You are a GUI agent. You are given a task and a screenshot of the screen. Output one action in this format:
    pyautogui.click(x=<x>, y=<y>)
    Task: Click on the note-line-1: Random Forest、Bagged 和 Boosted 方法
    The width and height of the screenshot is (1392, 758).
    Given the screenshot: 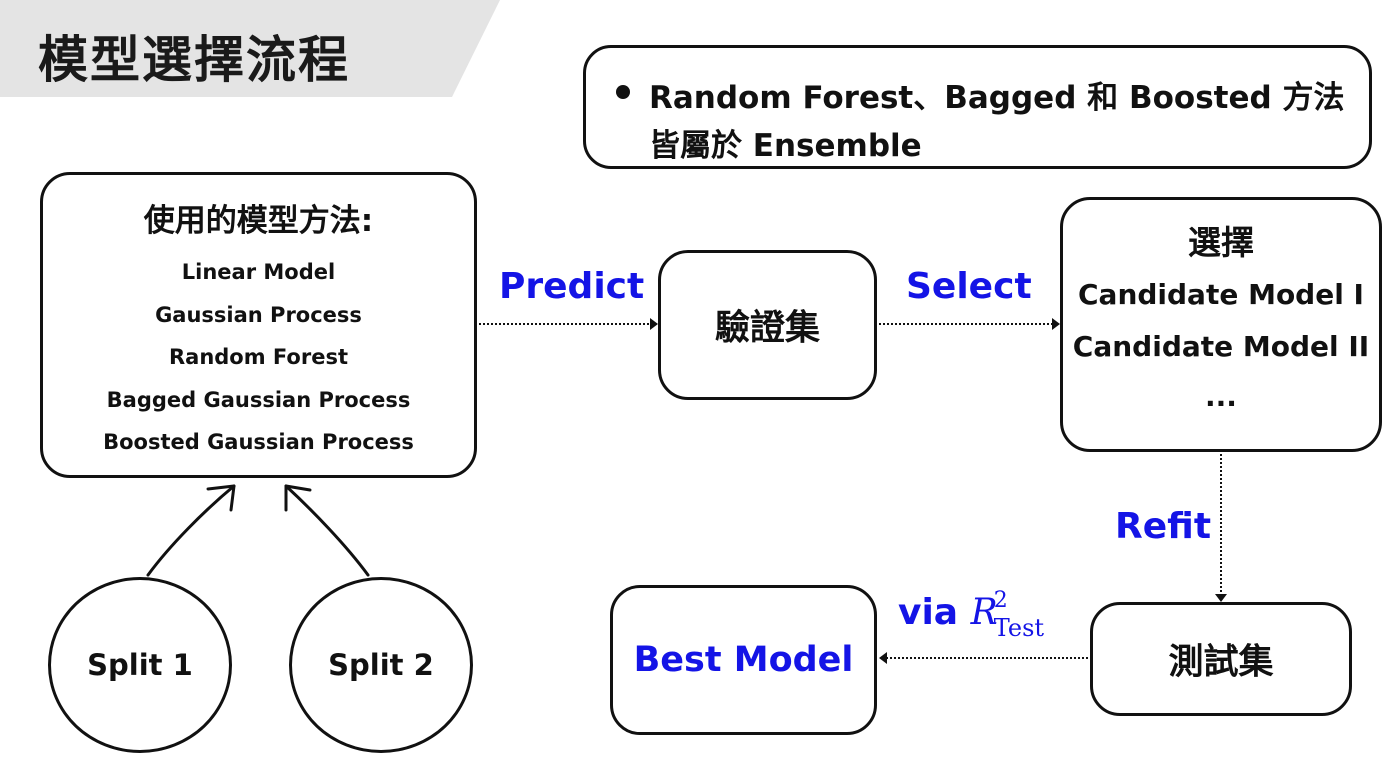 What is the action you would take?
    pyautogui.click(x=997, y=98)
    